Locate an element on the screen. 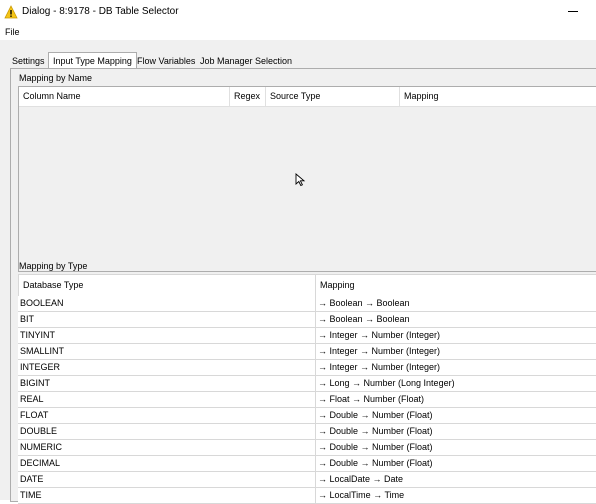 The width and height of the screenshot is (596, 504). cell-mapping: → LocalTime → Time is located at coordinates (455, 495).